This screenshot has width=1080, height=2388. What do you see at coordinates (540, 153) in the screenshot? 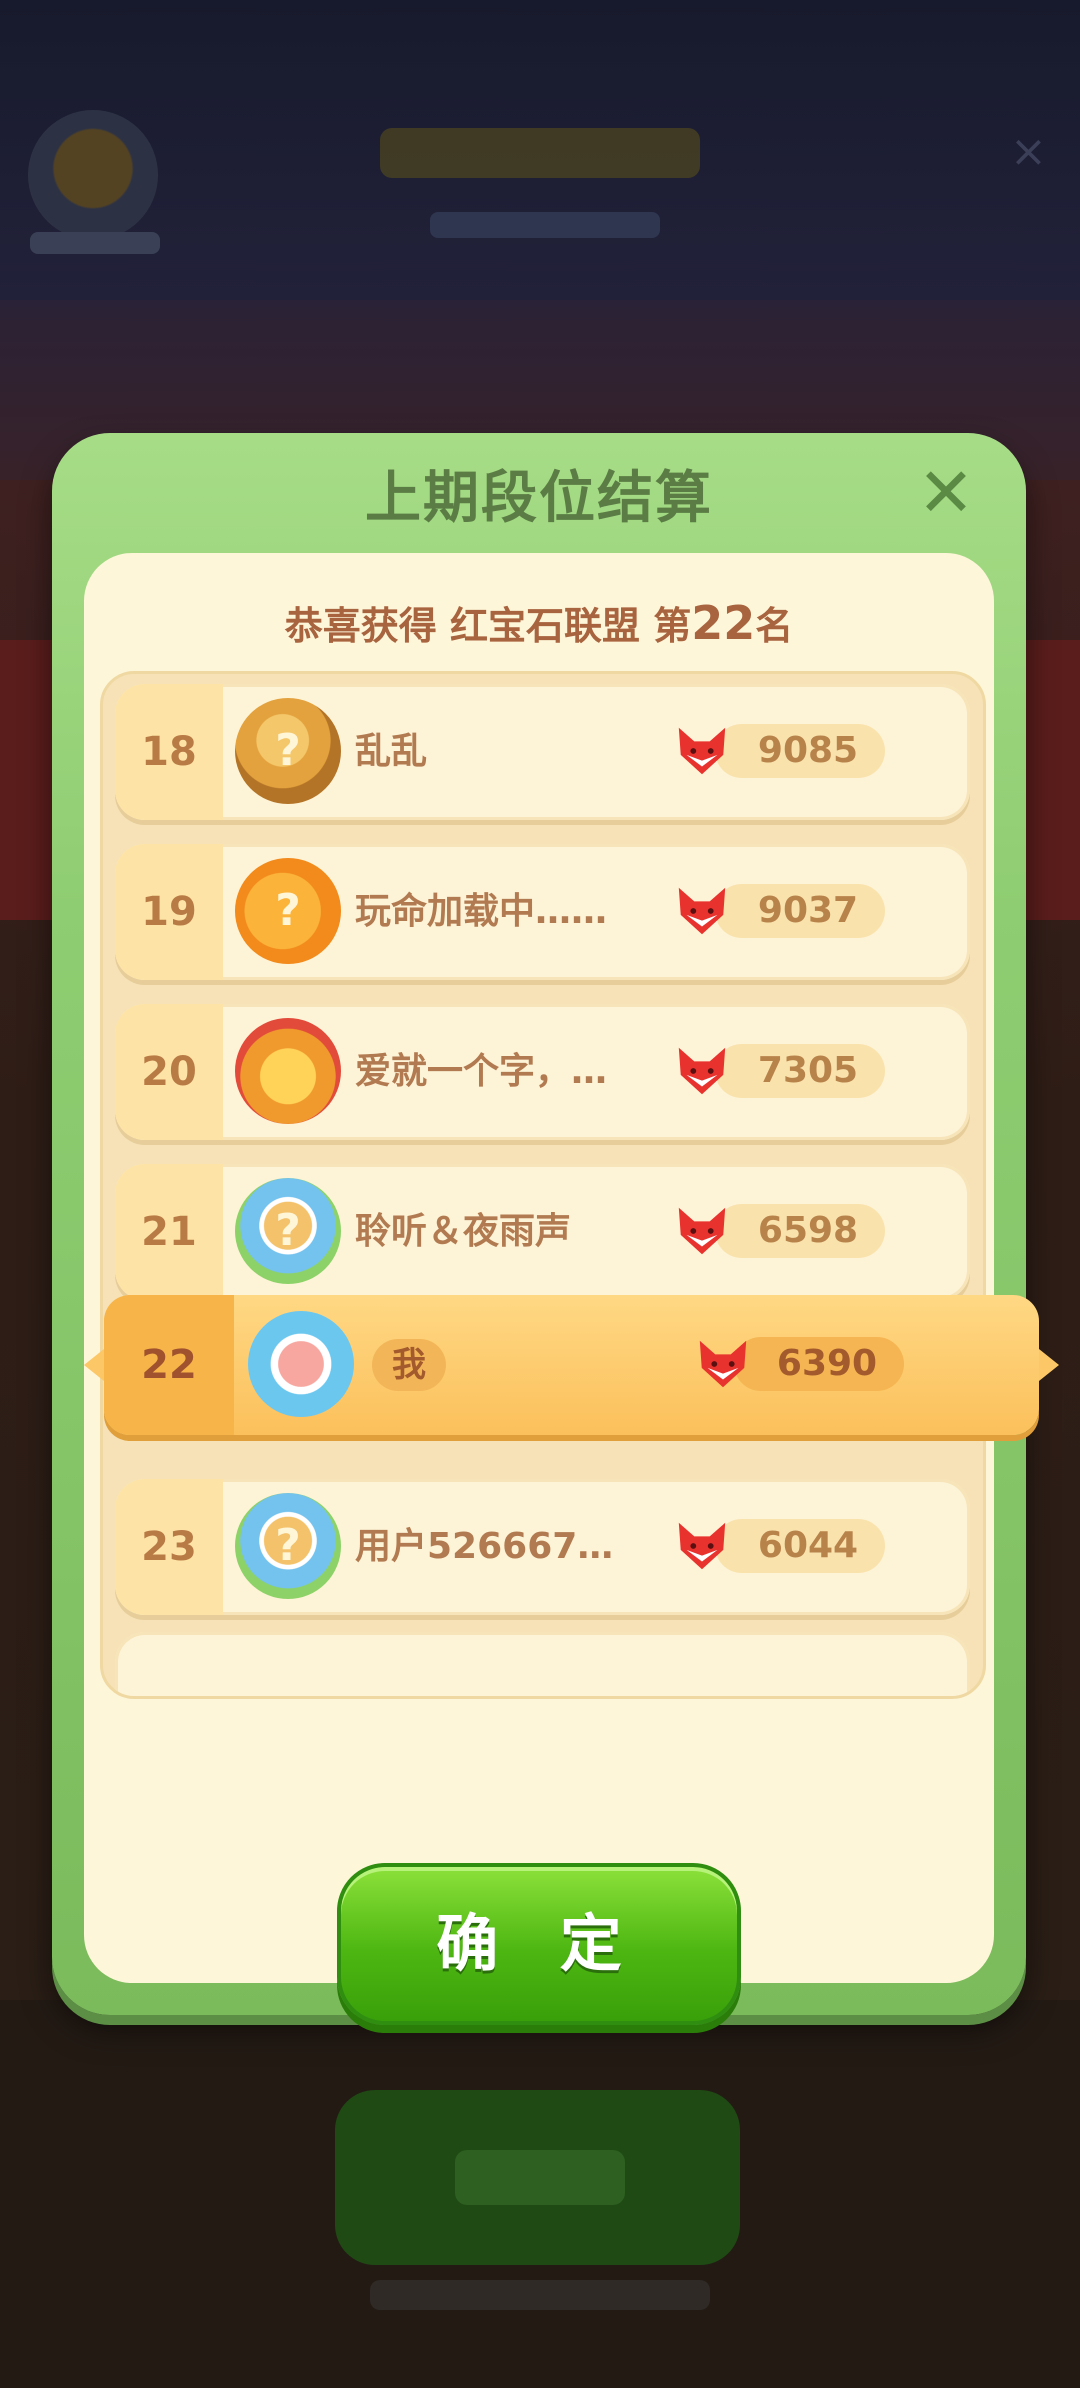
I see `background-title` at bounding box center [540, 153].